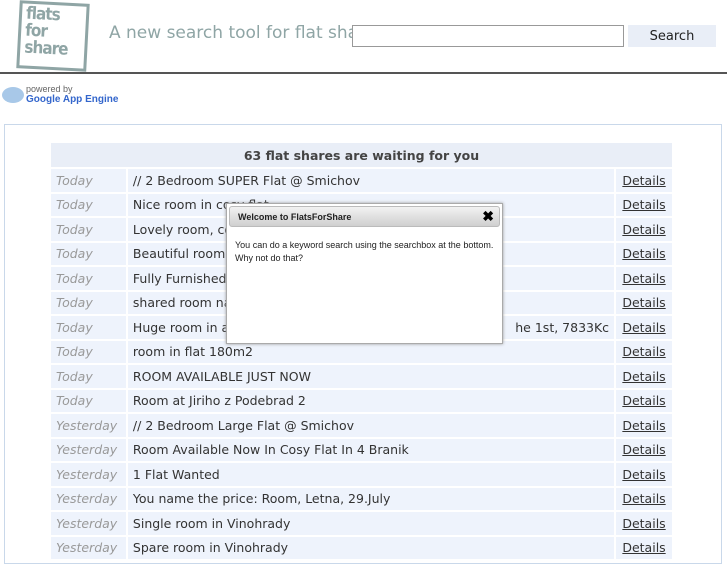 Image resolution: width=727 pixels, height=564 pixels. What do you see at coordinates (672, 36) in the screenshot?
I see `search-button: Search` at bounding box center [672, 36].